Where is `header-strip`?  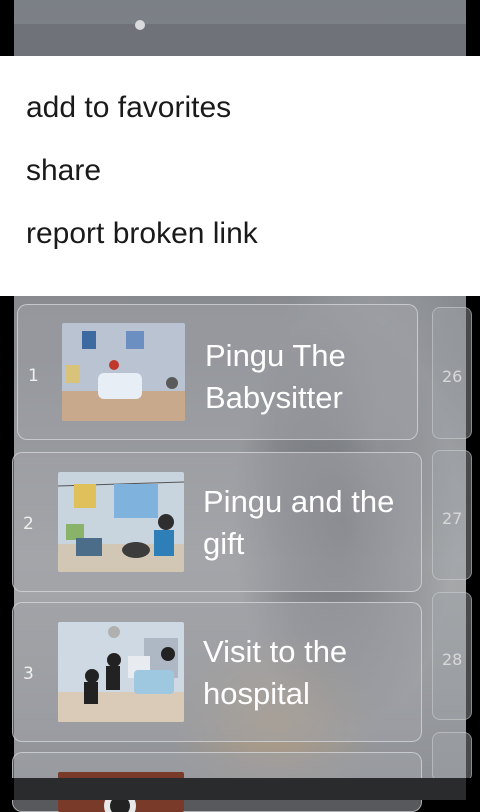 header-strip is located at coordinates (240, 40).